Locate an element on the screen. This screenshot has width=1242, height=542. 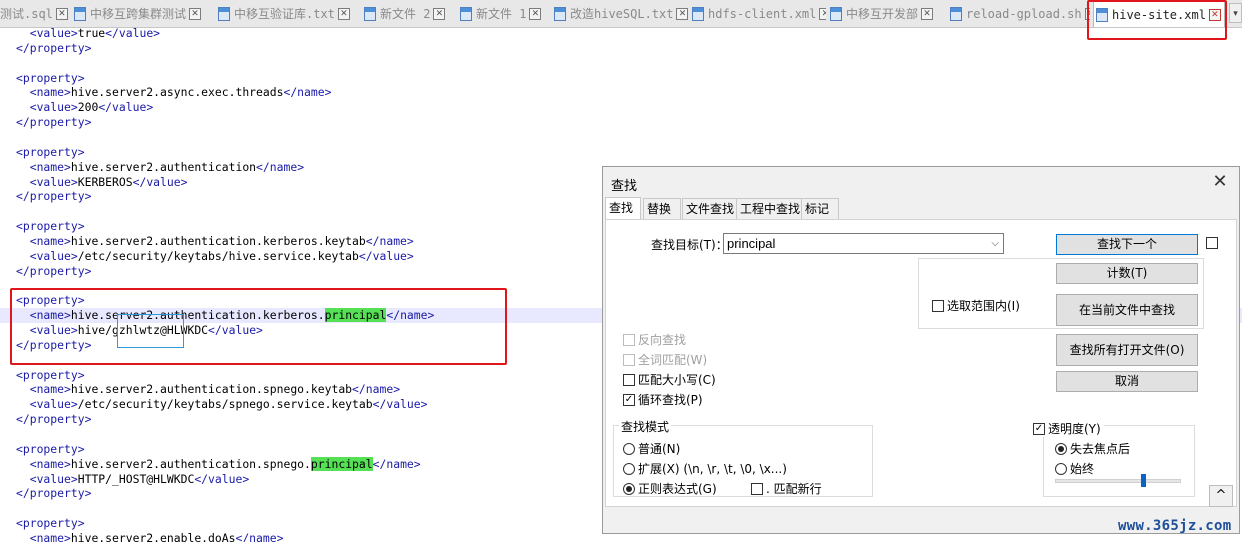
file-tab-label: 中移互跨集群测试 is located at coordinates (138, 14).